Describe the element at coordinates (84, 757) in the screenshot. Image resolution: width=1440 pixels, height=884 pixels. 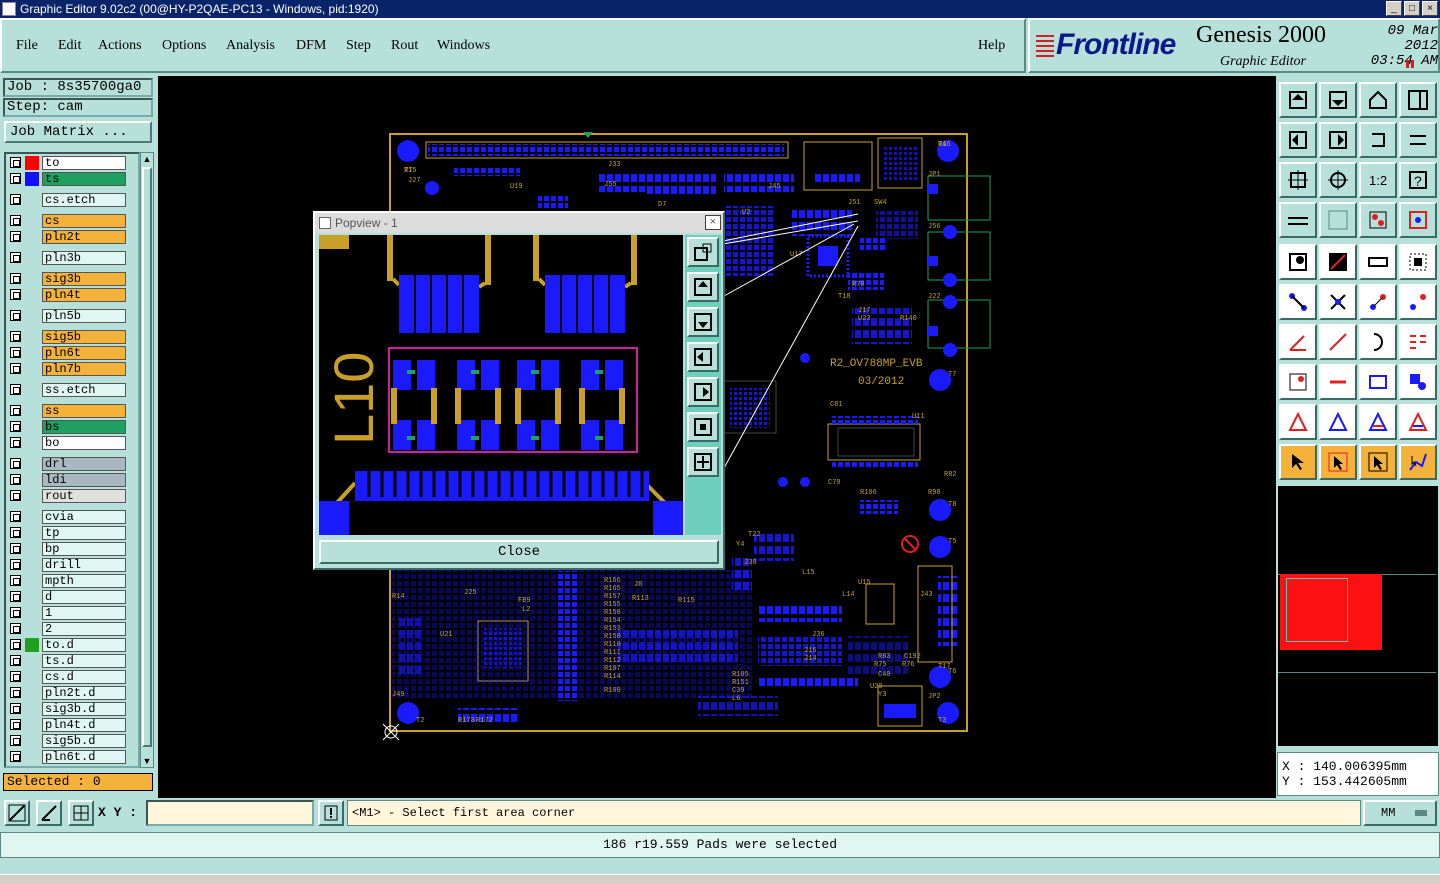
I see `layer-name: pln6t.d` at that location.